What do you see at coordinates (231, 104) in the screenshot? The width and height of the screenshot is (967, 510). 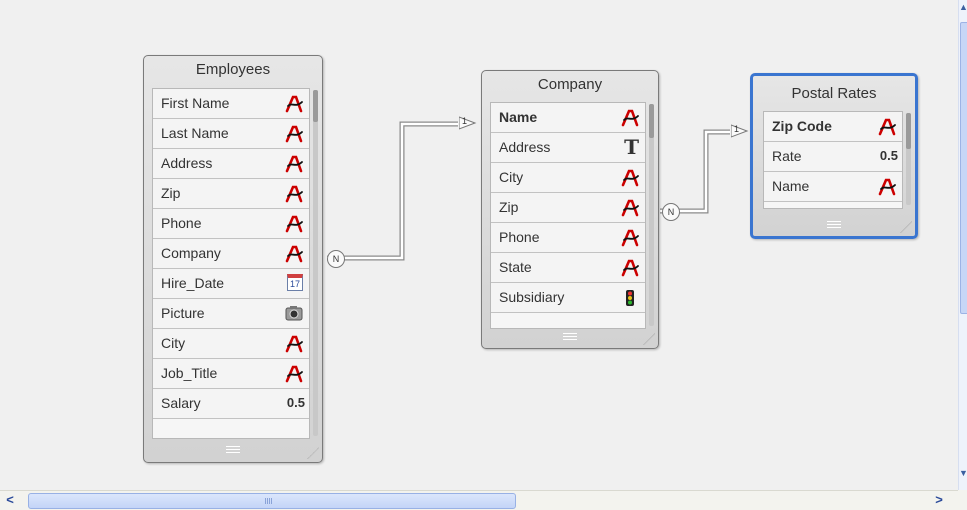 I see `field-row: First Name` at bounding box center [231, 104].